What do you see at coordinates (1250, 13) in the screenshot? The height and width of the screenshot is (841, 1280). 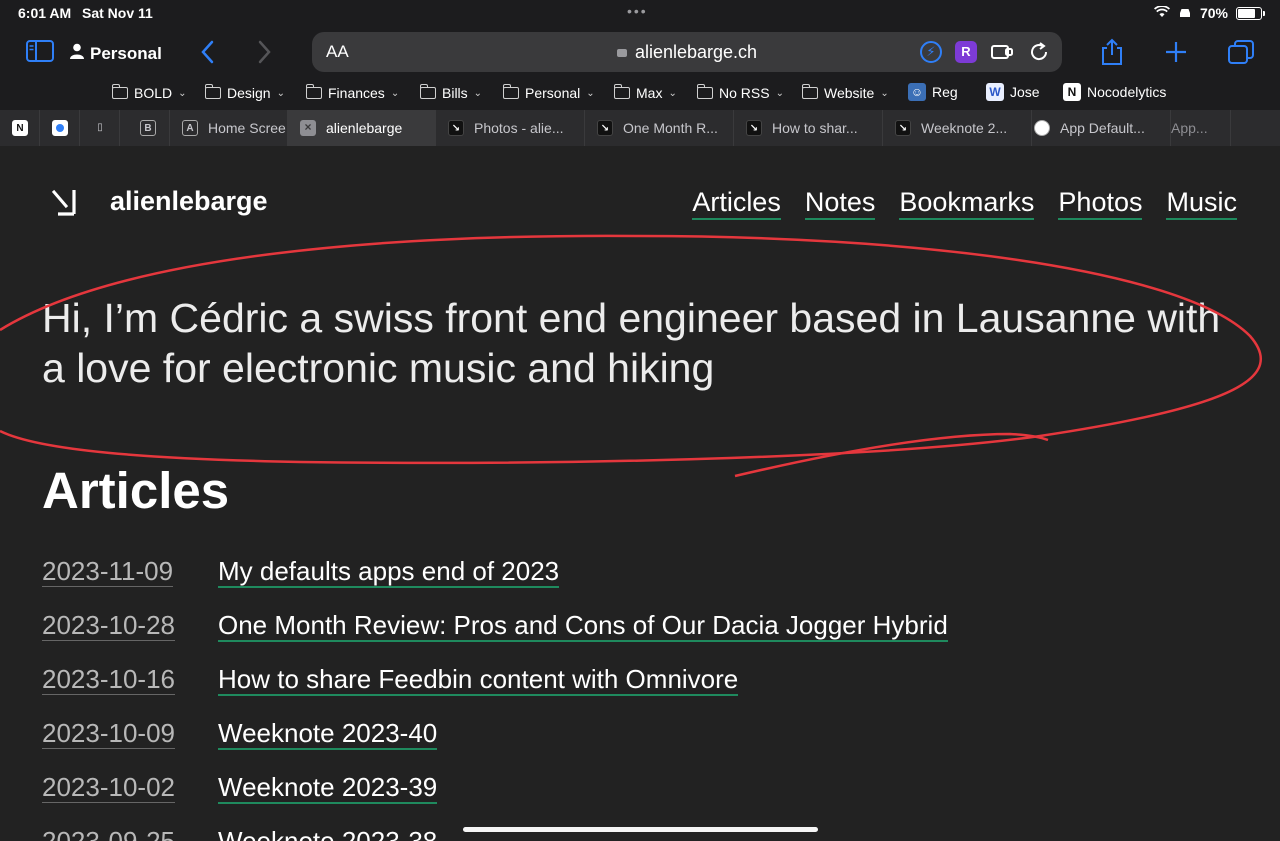 I see `battery-icon` at bounding box center [1250, 13].